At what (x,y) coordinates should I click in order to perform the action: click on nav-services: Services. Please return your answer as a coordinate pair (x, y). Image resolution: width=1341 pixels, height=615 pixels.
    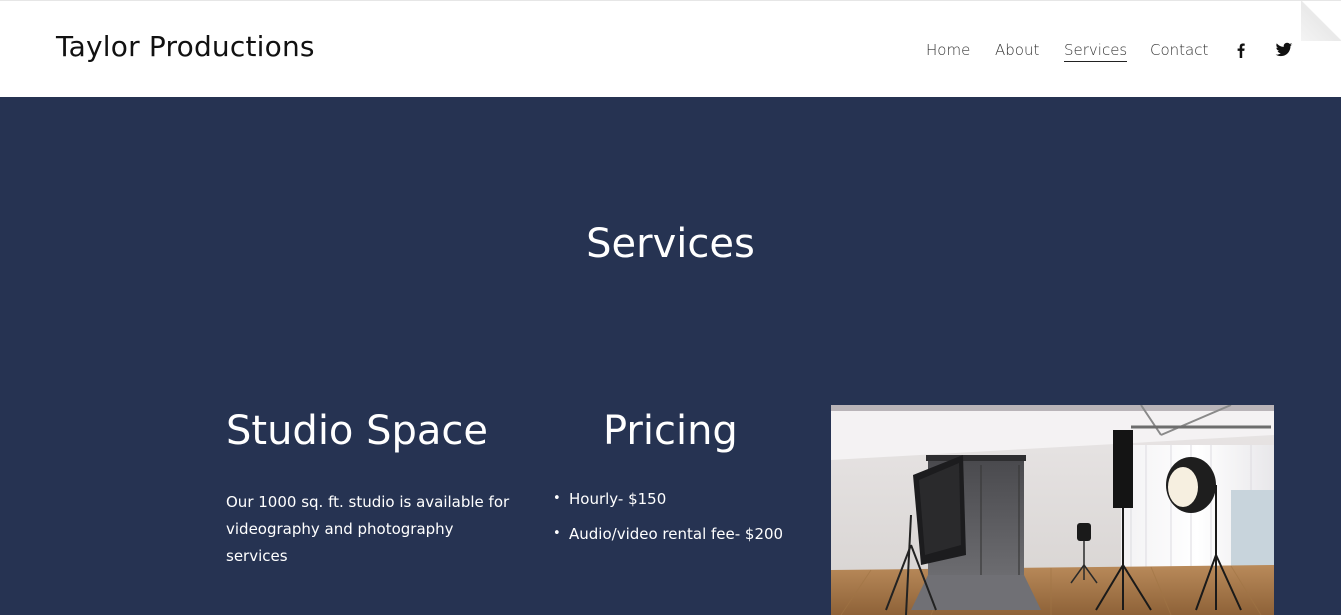
    Looking at the image, I should click on (1096, 51).